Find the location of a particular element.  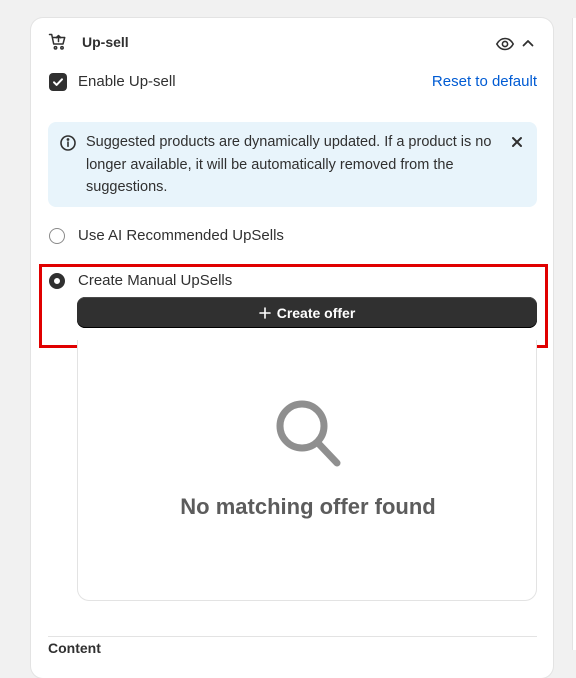

enable-upsell-label: Enable Up-sell is located at coordinates (127, 81).